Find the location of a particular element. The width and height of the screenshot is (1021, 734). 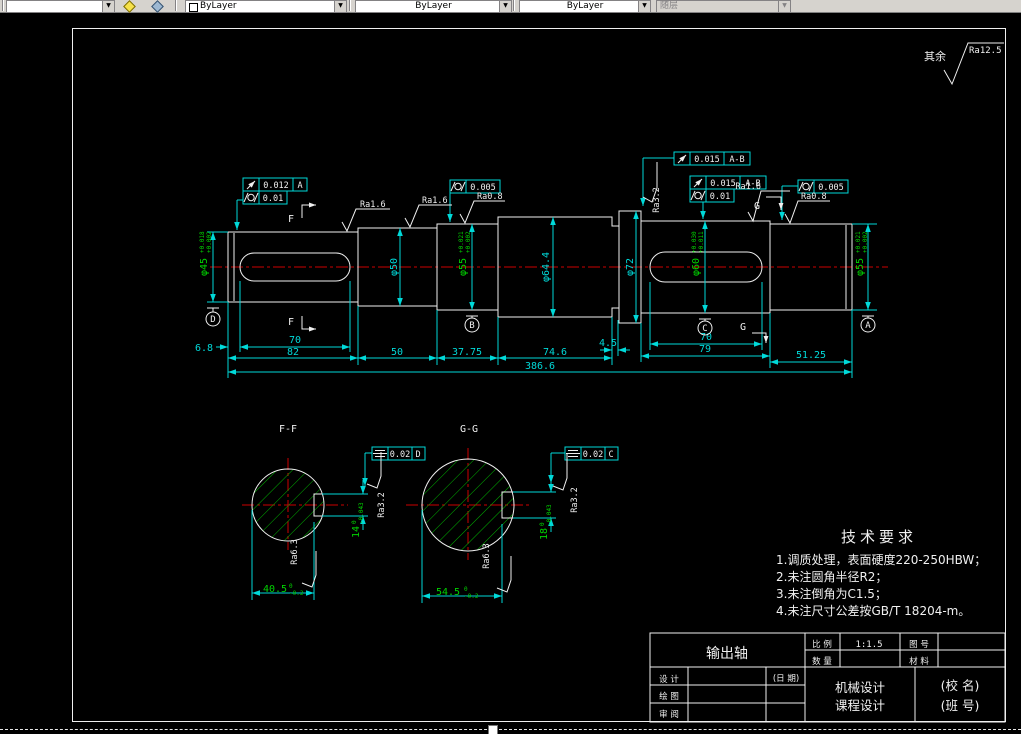

fcf-f4-val: 0.015 is located at coordinates (723, 184).